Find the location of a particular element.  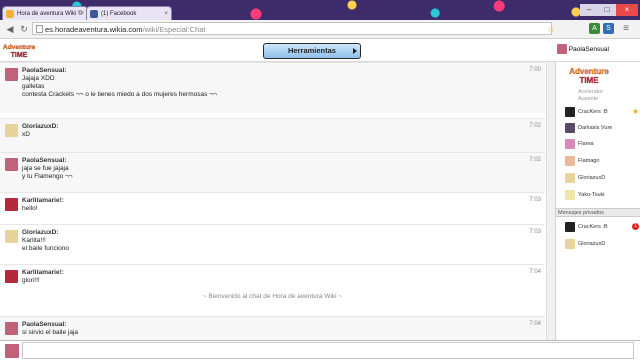

current-user-name: PaolaSensual is located at coordinates (588, 49).